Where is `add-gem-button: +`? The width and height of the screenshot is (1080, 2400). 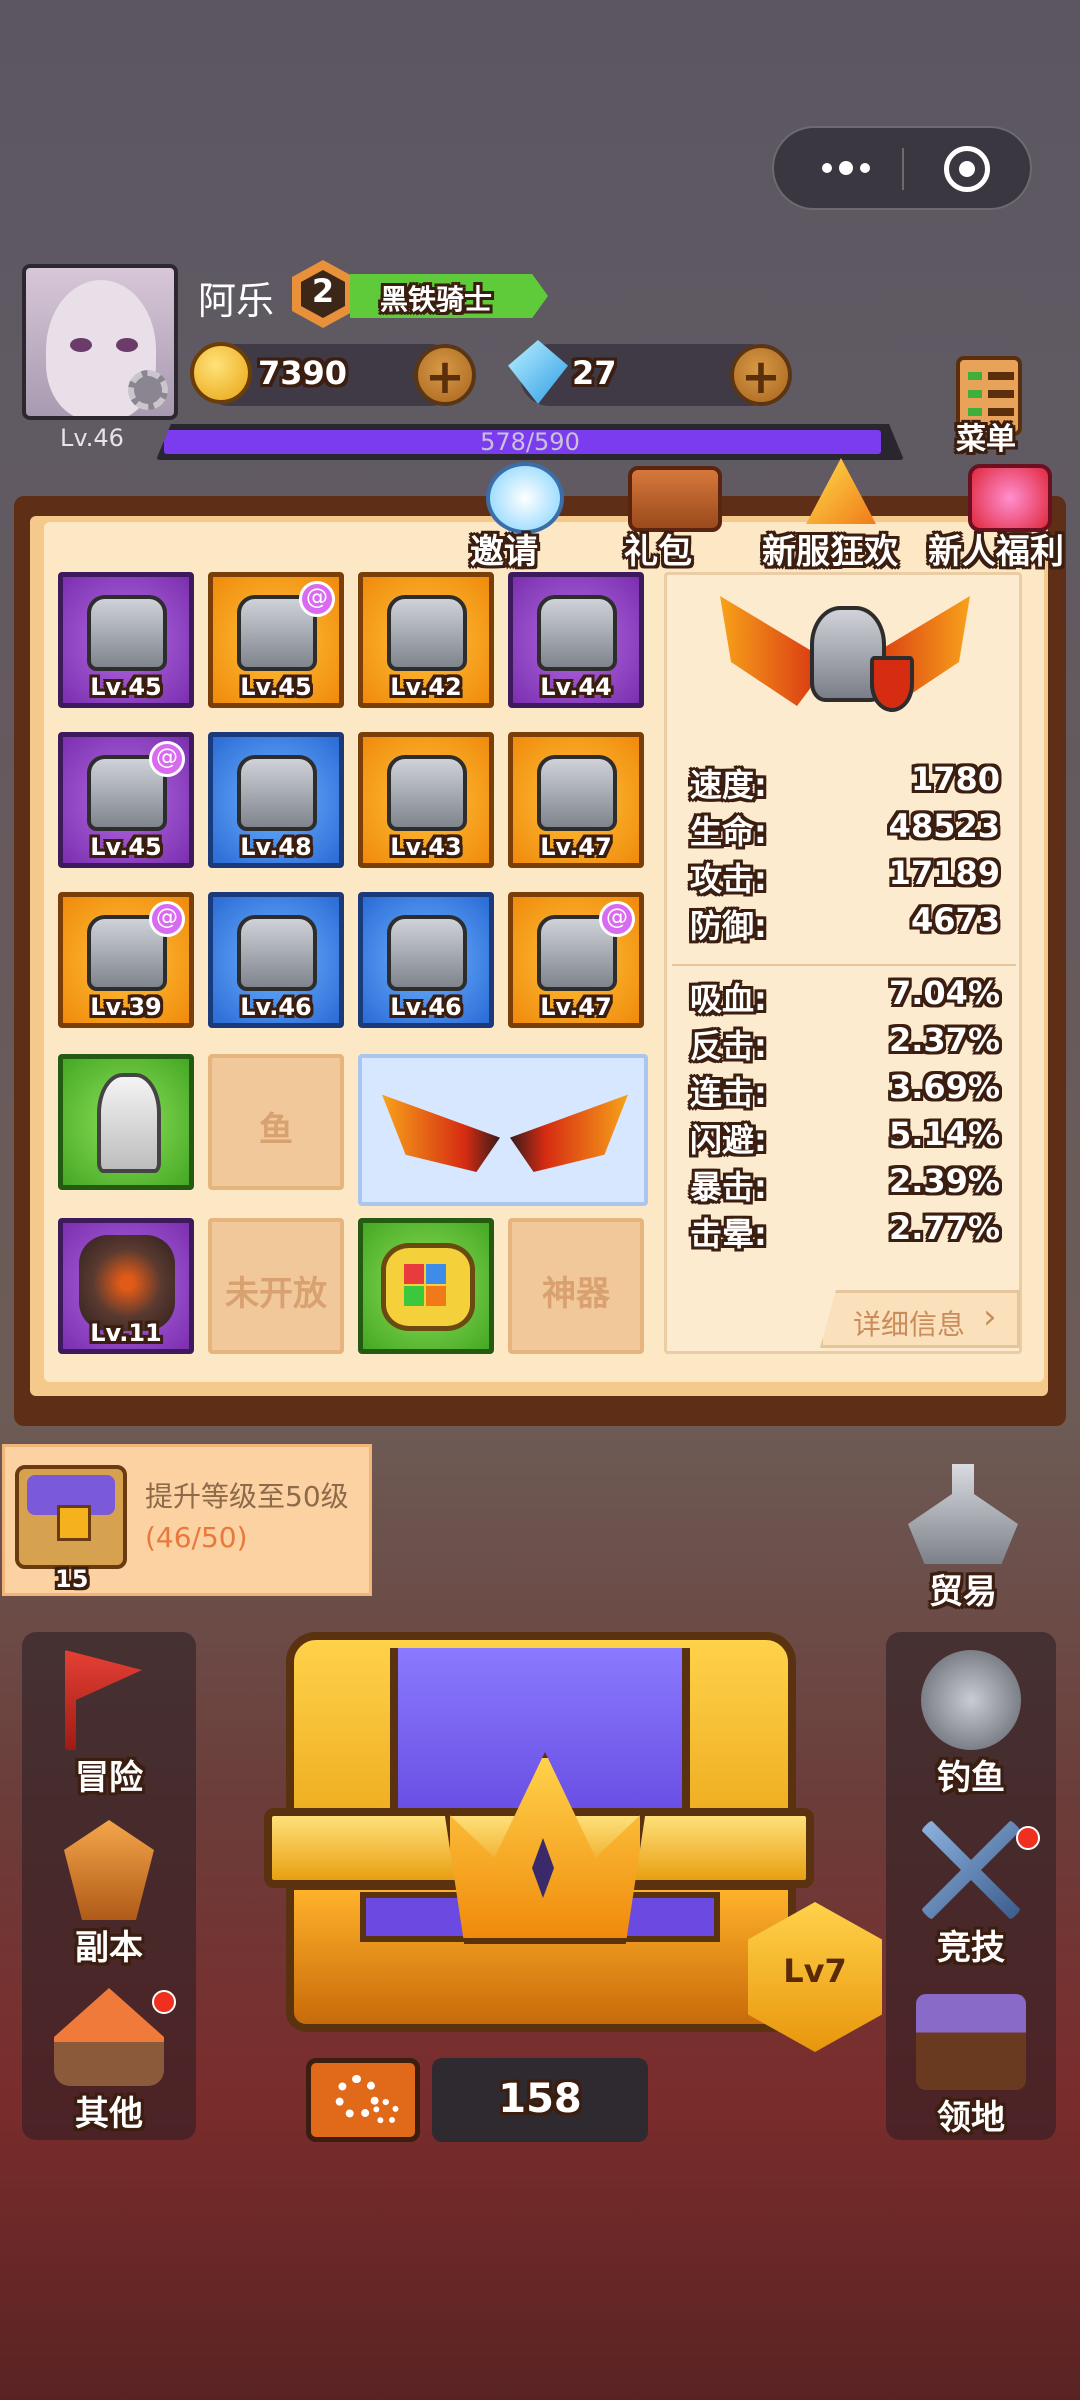
add-gem-button: + is located at coordinates (761, 375).